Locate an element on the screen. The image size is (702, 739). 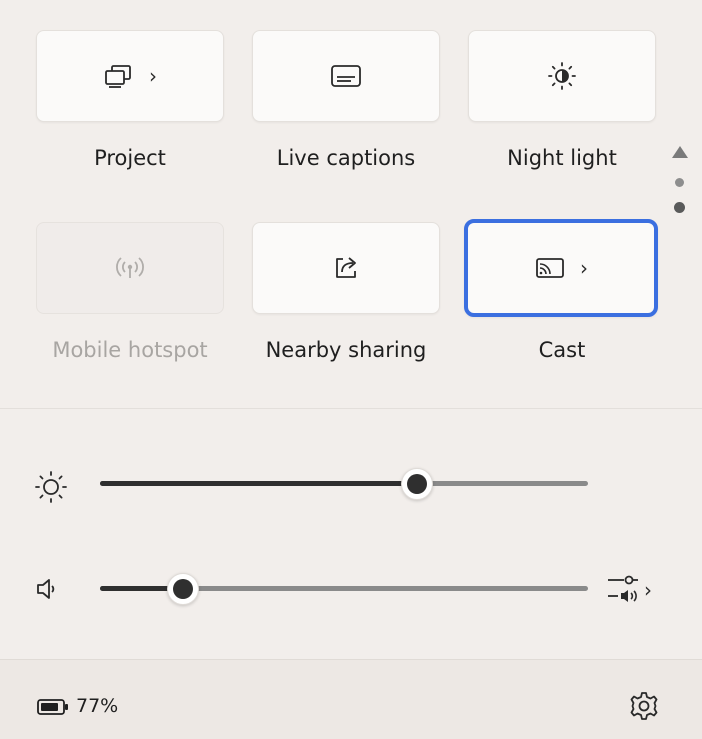
night-light-button is located at coordinates (562, 76).